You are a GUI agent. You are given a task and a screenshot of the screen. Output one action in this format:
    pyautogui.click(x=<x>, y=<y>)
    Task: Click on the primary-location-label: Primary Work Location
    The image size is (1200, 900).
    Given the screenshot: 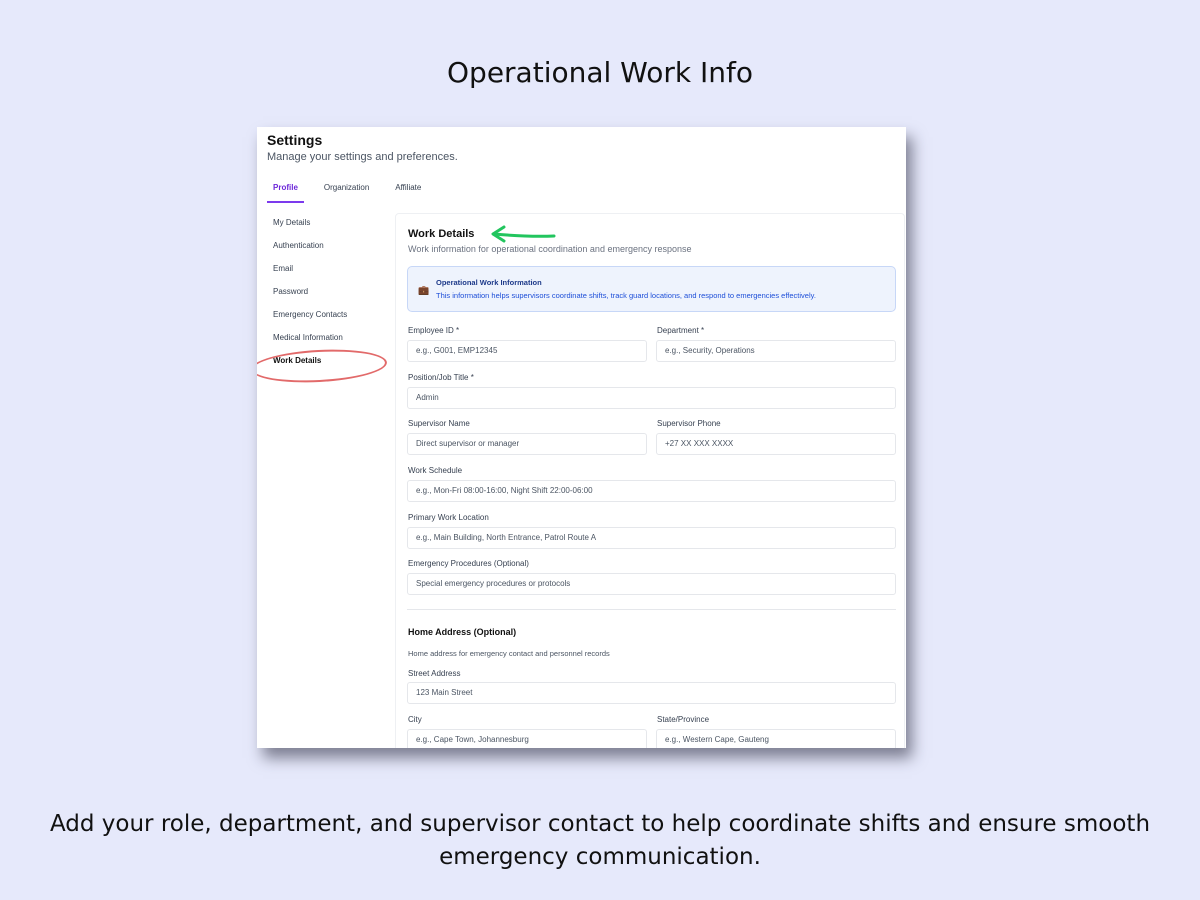 What is the action you would take?
    pyautogui.click(x=448, y=517)
    